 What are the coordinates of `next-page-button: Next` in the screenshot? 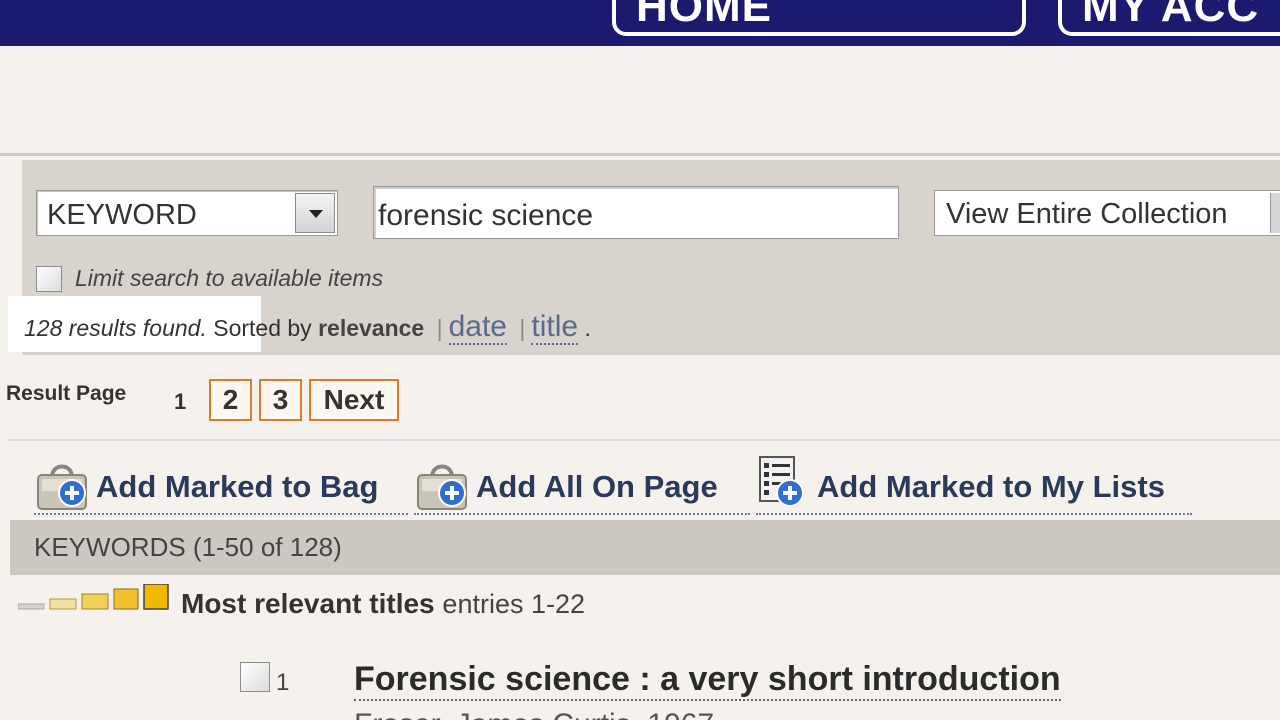 It's located at (354, 400).